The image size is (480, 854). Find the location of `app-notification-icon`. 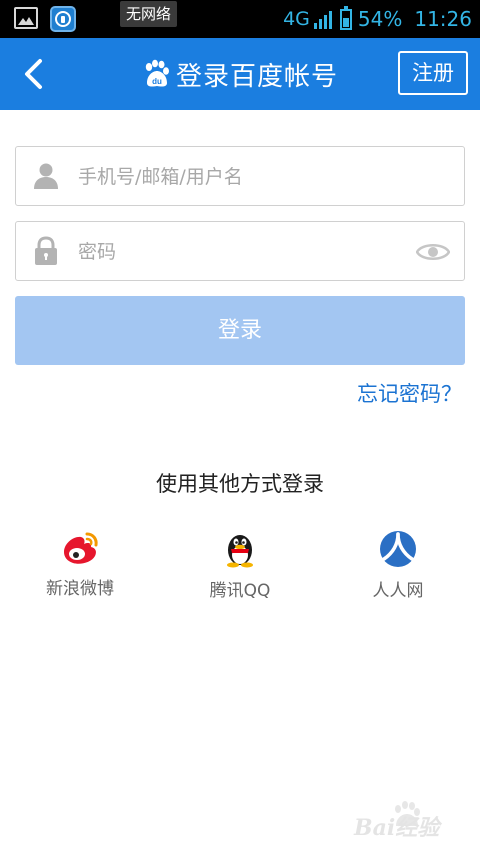

app-notification-icon is located at coordinates (63, 19).